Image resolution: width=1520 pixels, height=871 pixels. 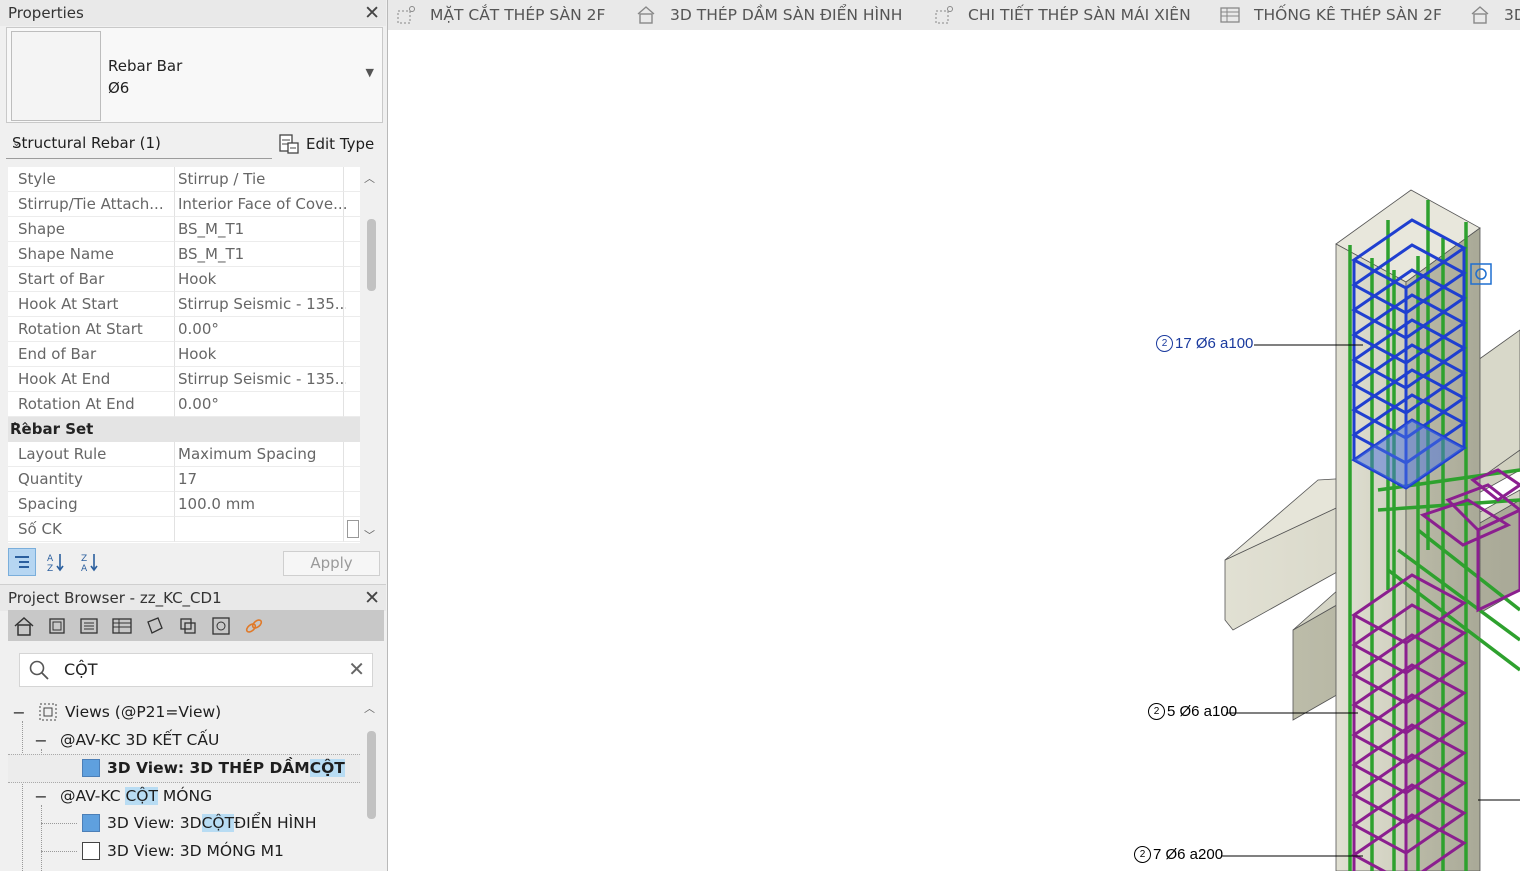 What do you see at coordinates (1192, 711) in the screenshot?
I see `rebar-tag: 2 5 Ø6 a100` at bounding box center [1192, 711].